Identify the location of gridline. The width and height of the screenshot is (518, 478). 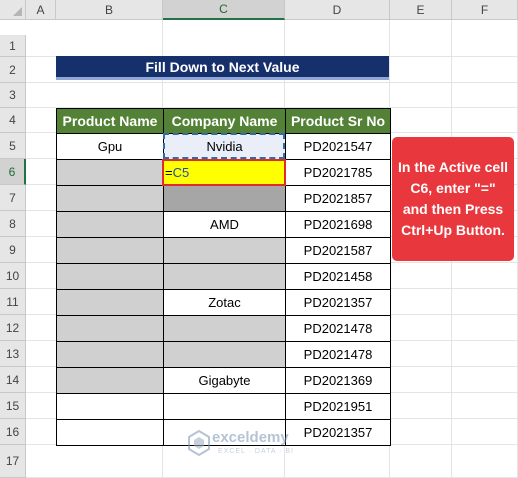
(272, 82).